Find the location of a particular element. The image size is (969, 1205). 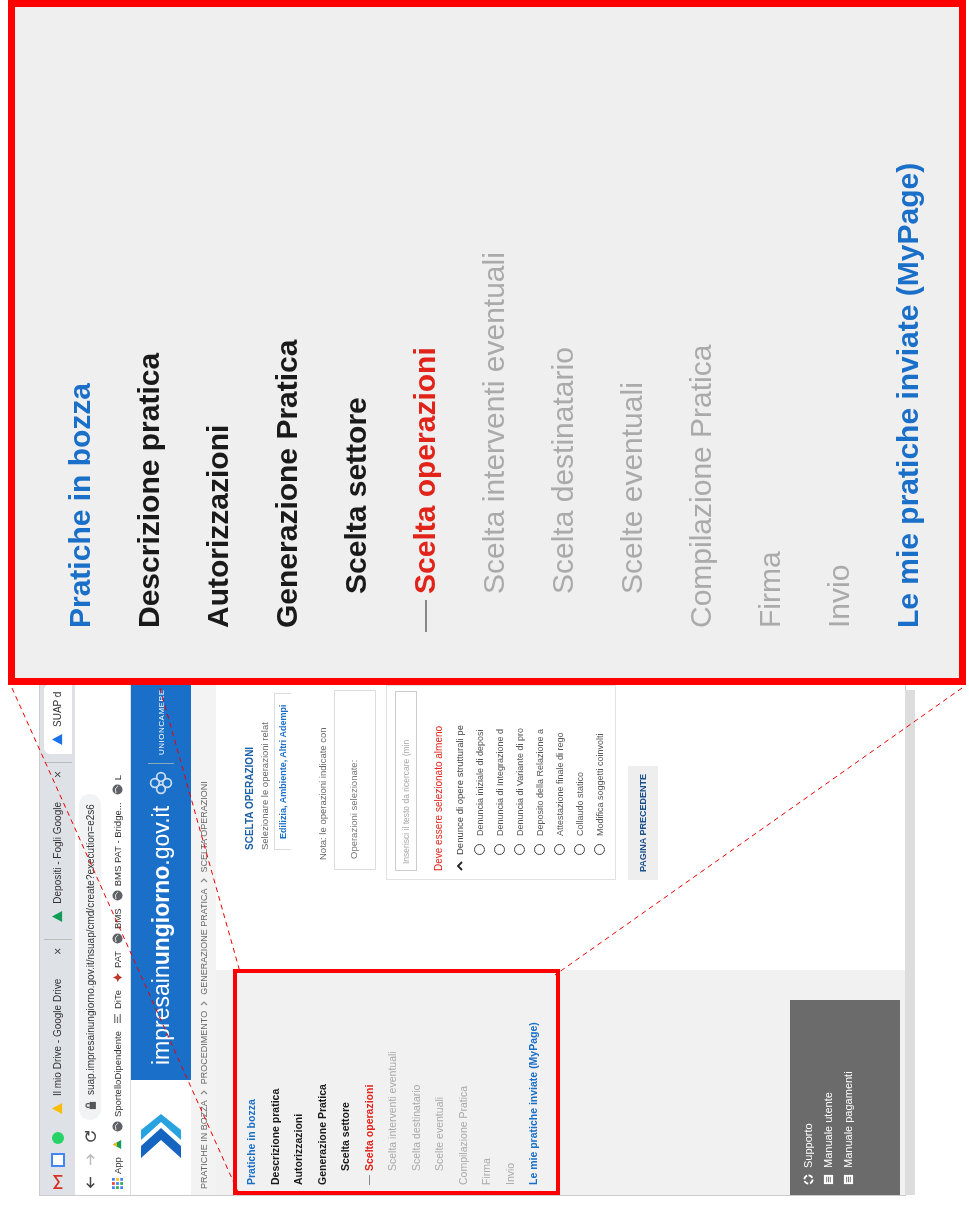

browser-tab: Il mio Drive - Google Drive × is located at coordinates (57, 1030).